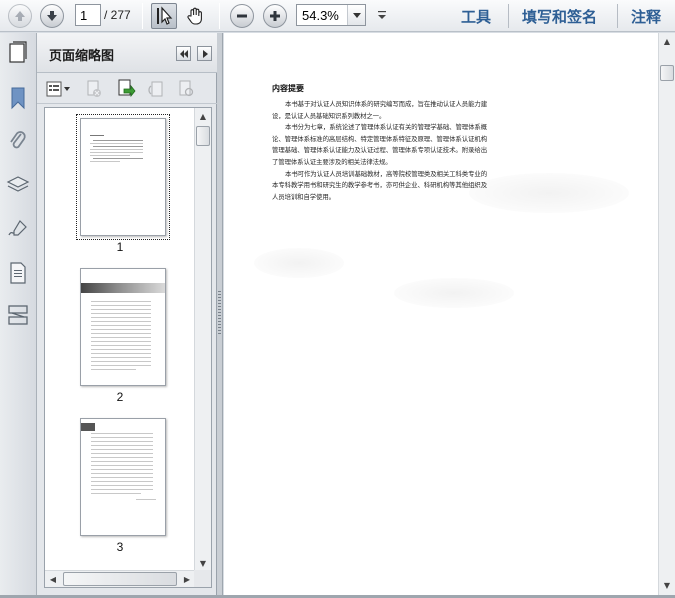 Image resolution: width=675 pixels, height=598 pixels. What do you see at coordinates (120, 397) in the screenshot?
I see `thumbnail-label: 2` at bounding box center [120, 397].